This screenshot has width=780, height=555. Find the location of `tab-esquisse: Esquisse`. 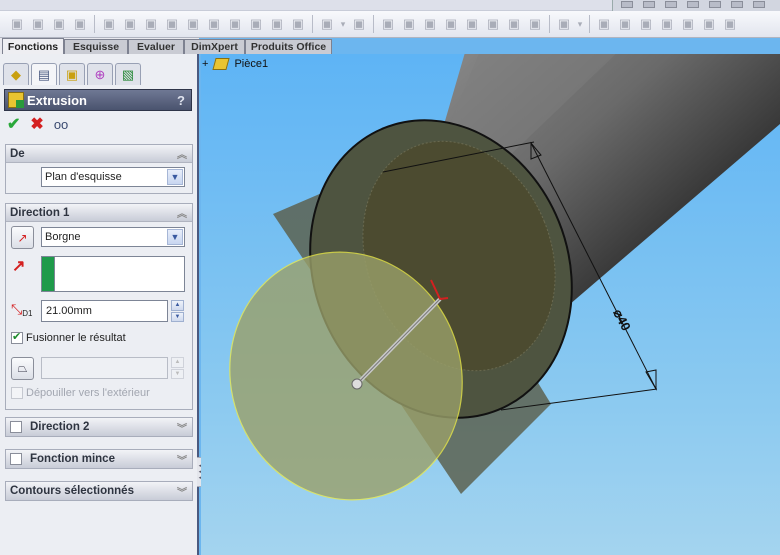

tab-esquisse: Esquisse is located at coordinates (96, 46).